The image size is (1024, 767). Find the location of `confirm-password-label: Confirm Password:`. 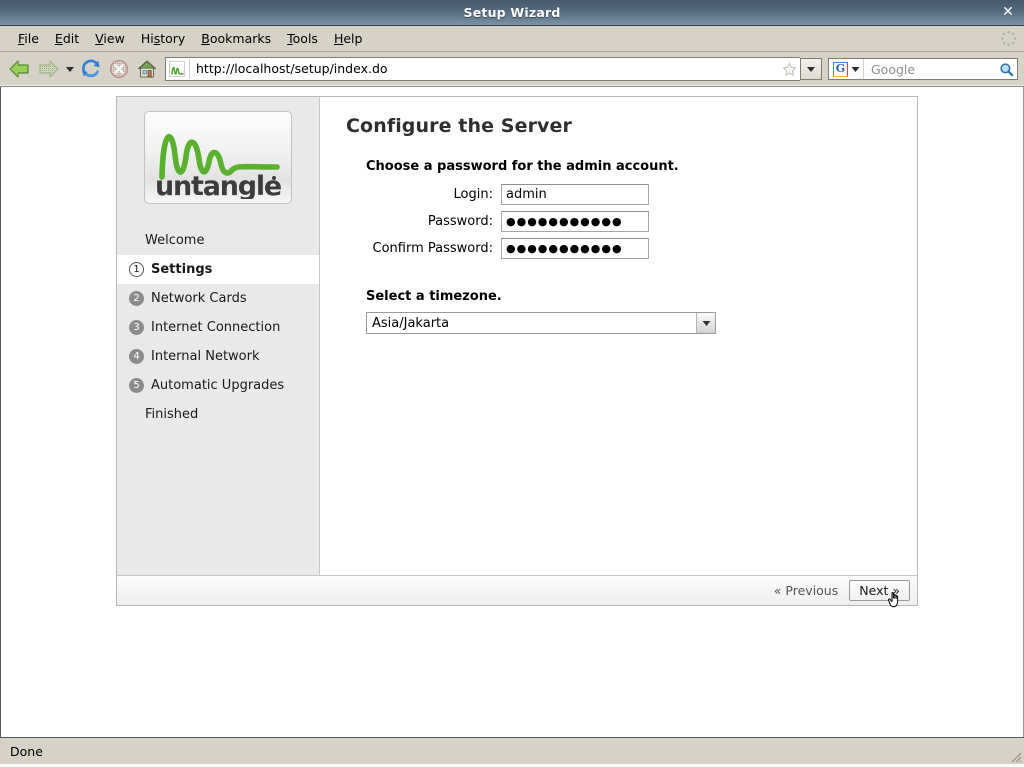

confirm-password-label: Confirm Password: is located at coordinates (432, 248).